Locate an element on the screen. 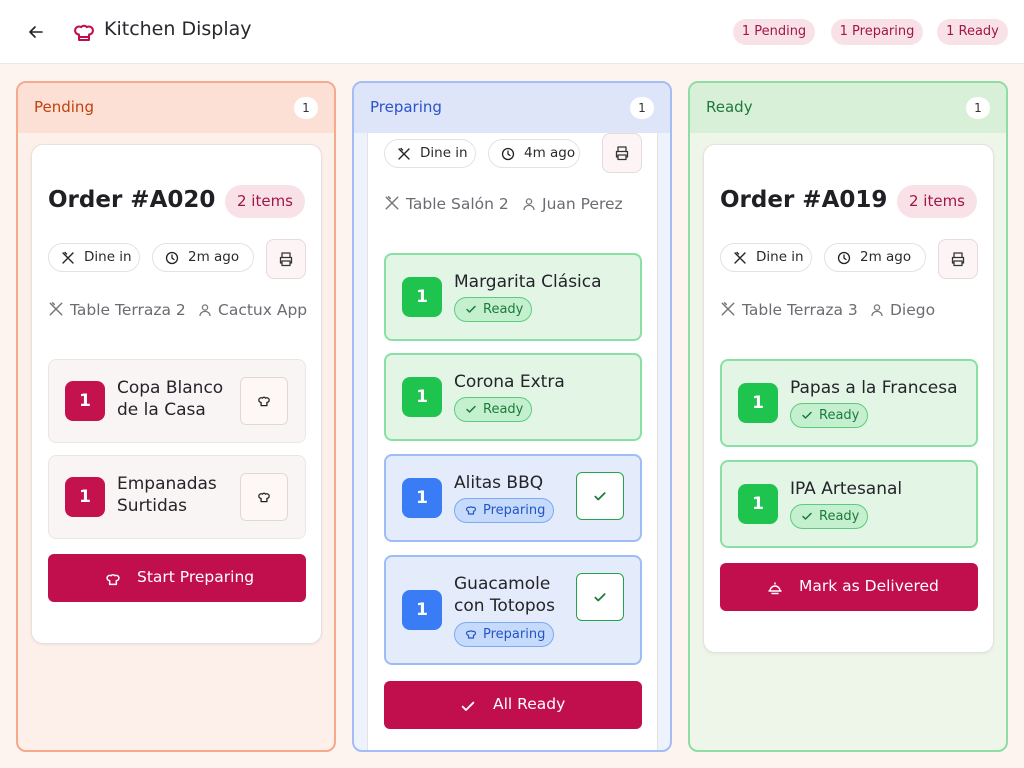  item-name-line2: con Totopos is located at coordinates (504, 606).